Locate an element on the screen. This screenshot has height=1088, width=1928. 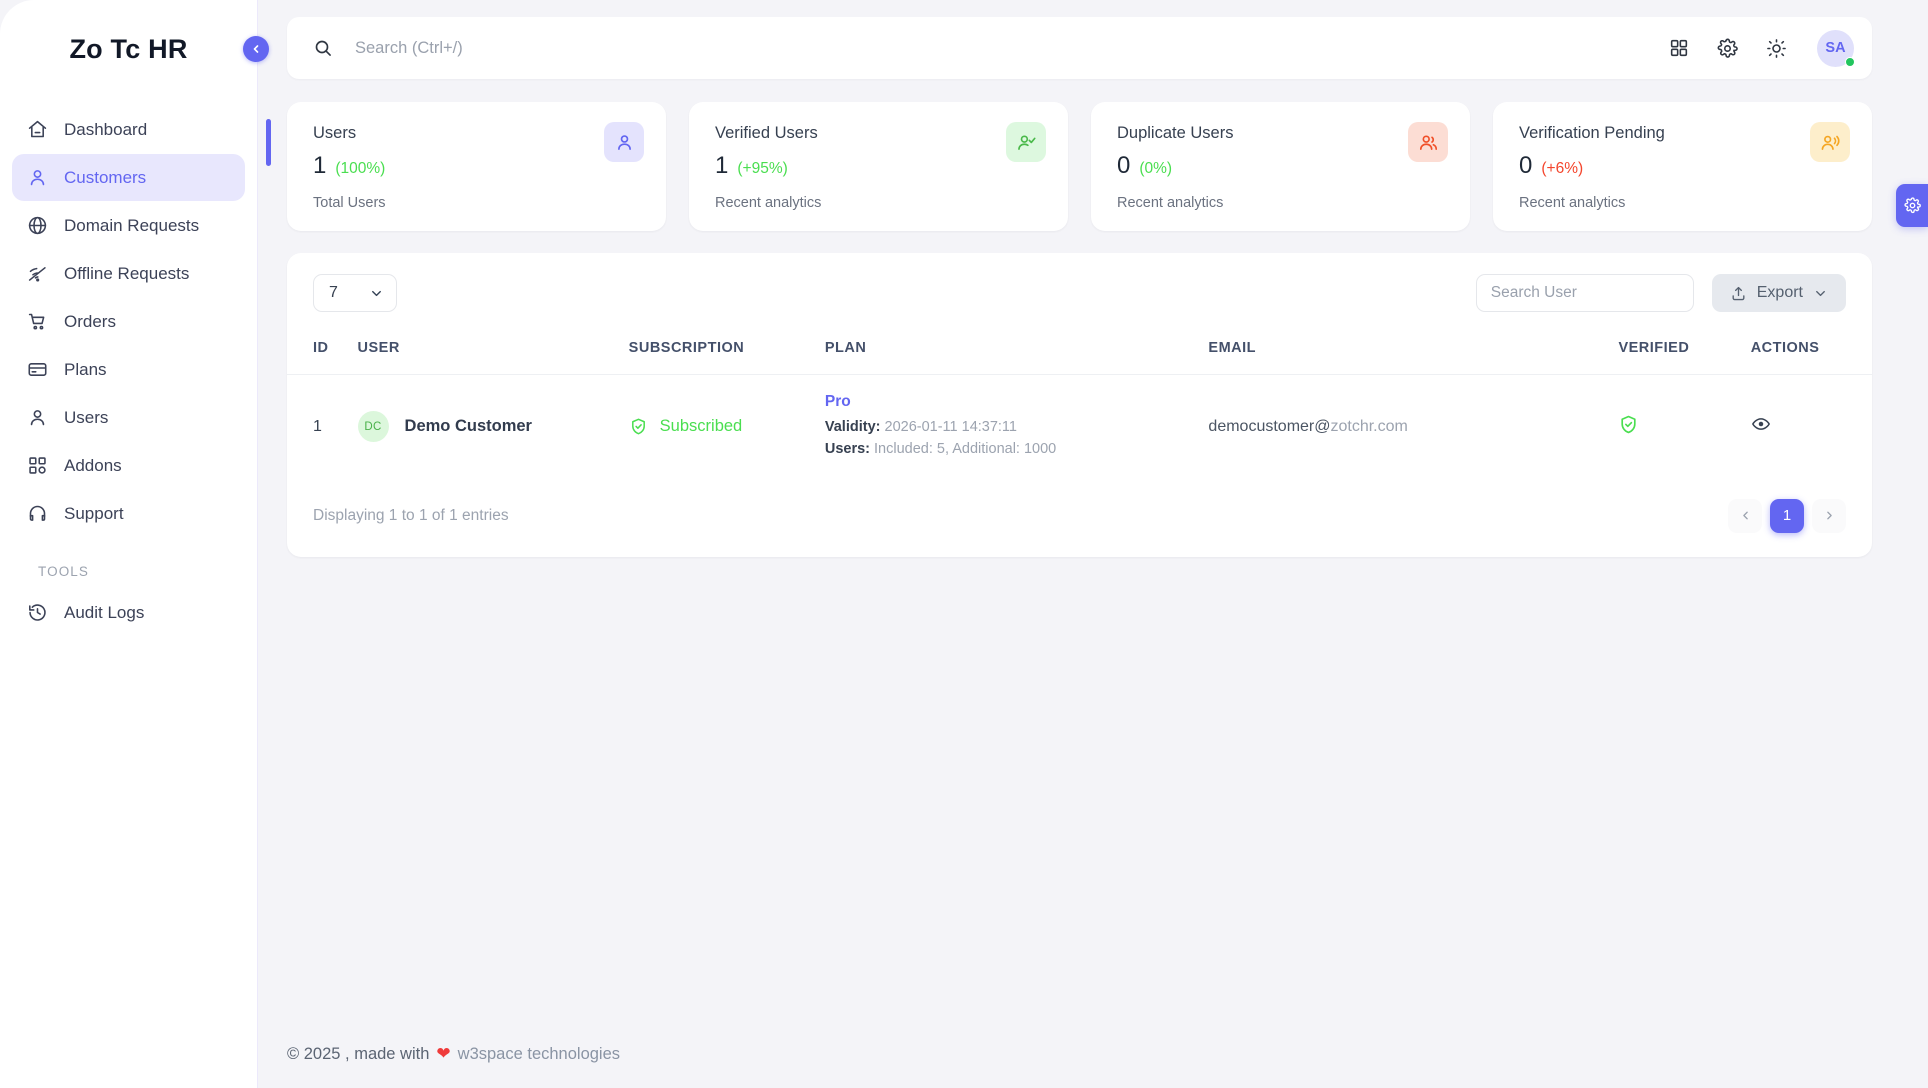
search-input is located at coordinates (1012, 48).